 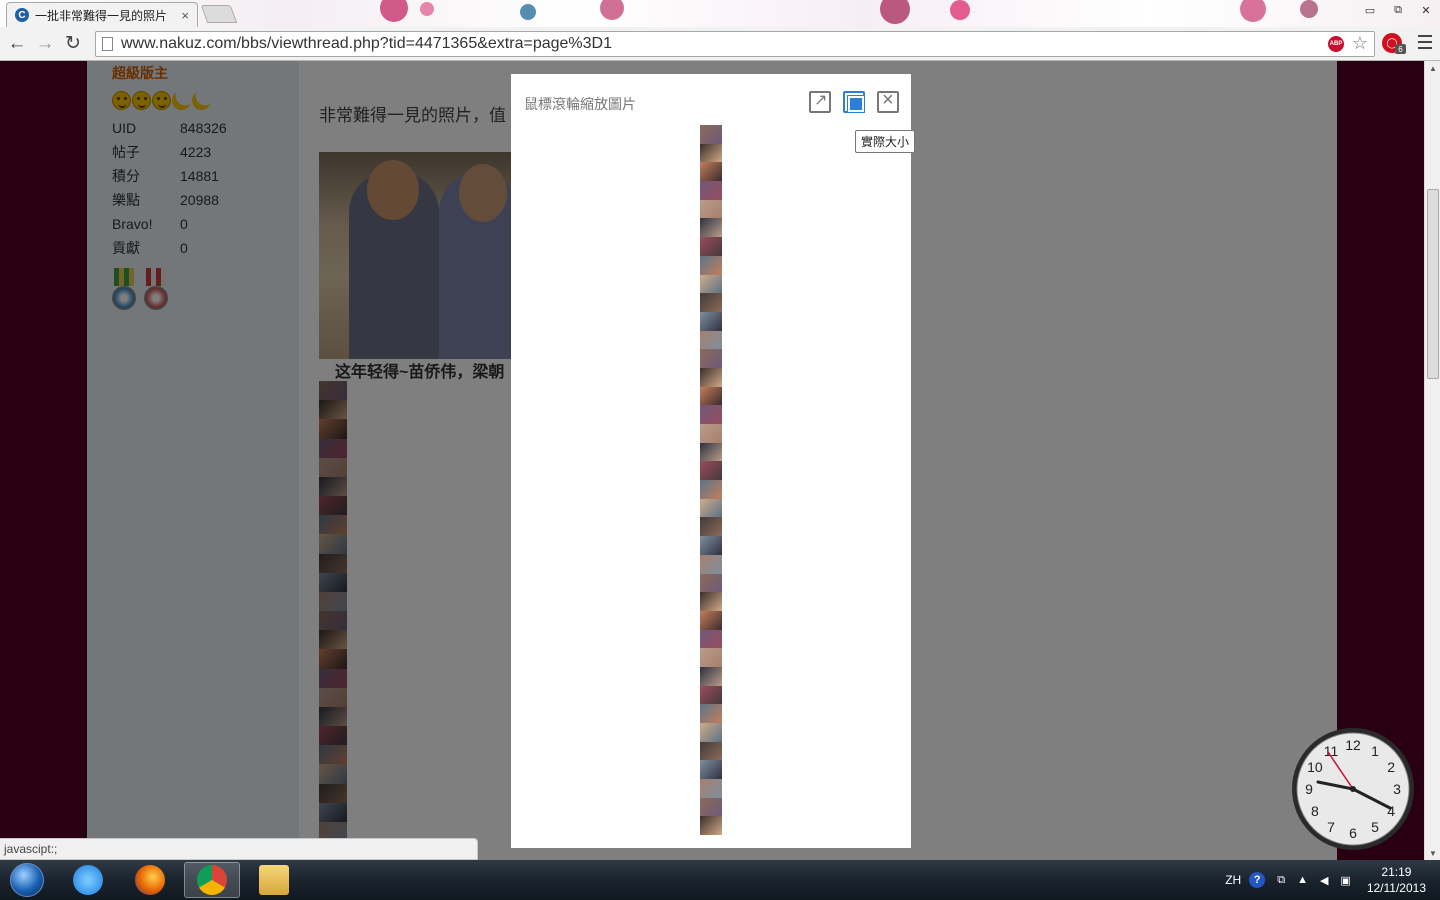 I want to click on language-indicator: ZH, so click(x=1233, y=880).